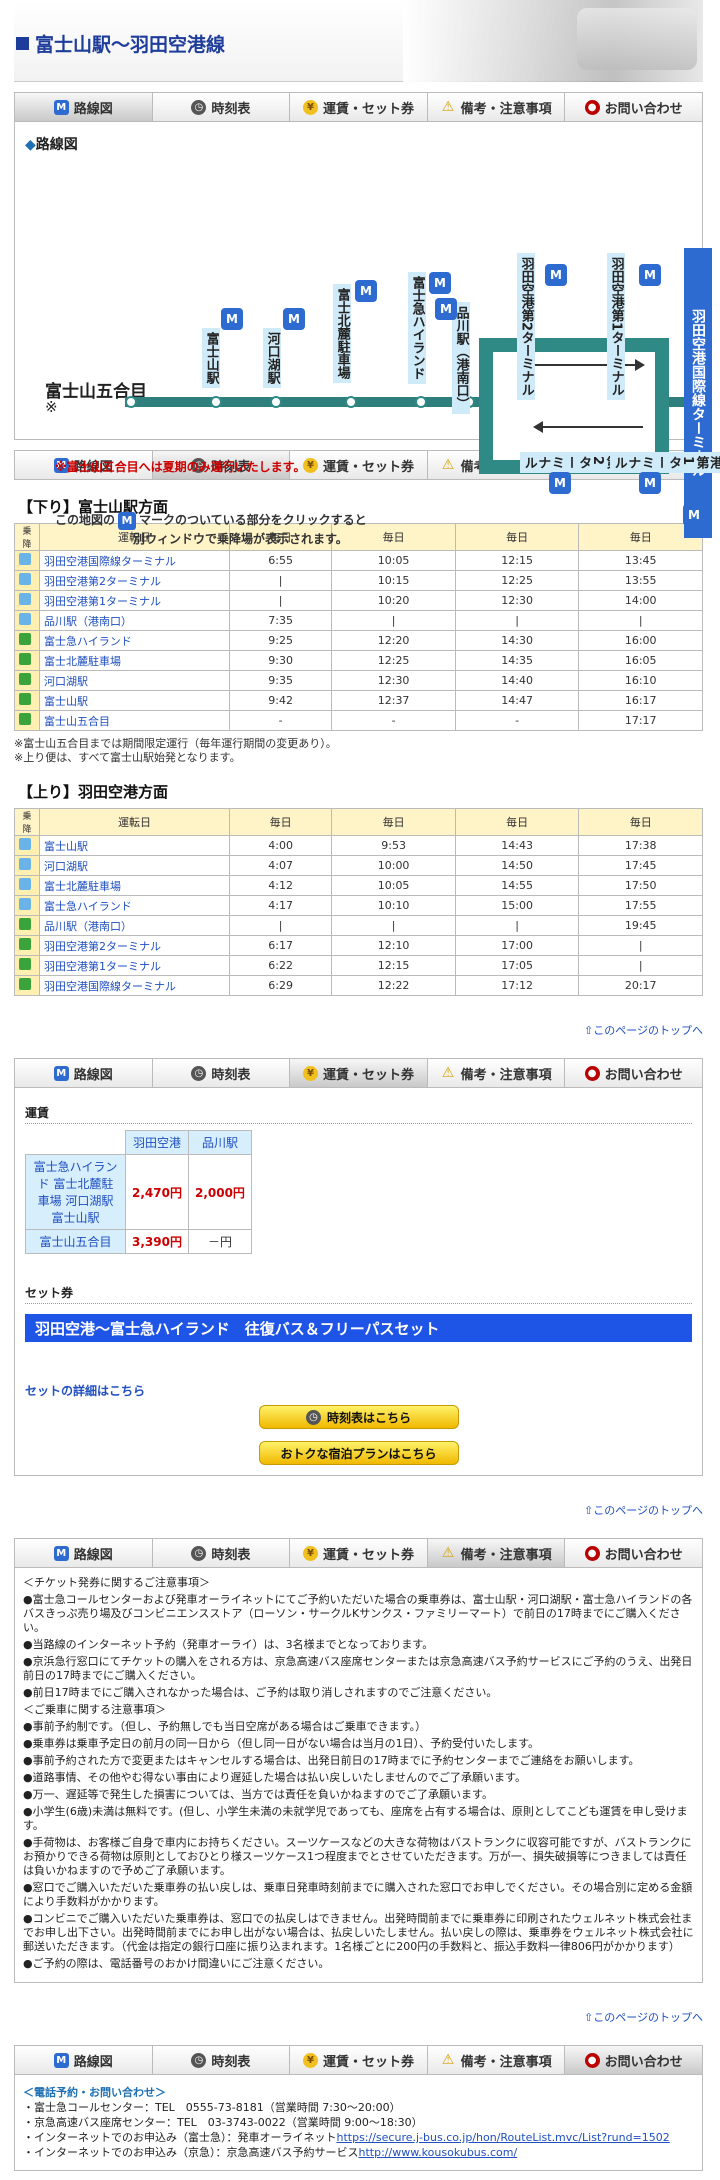  I want to click on time-cell: 10:05, so click(393, 885).